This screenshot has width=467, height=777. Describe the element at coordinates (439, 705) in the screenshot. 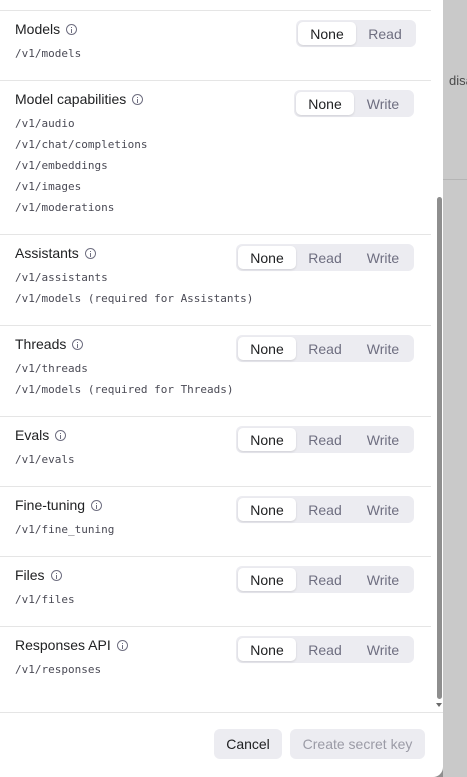

I see `scroll-down-arrow-icon` at that location.